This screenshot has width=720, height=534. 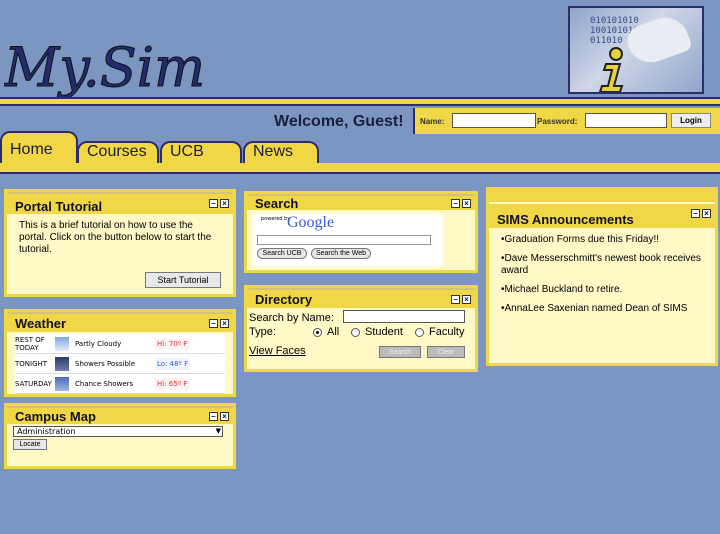 I want to click on type-label: Type:, so click(x=262, y=332).